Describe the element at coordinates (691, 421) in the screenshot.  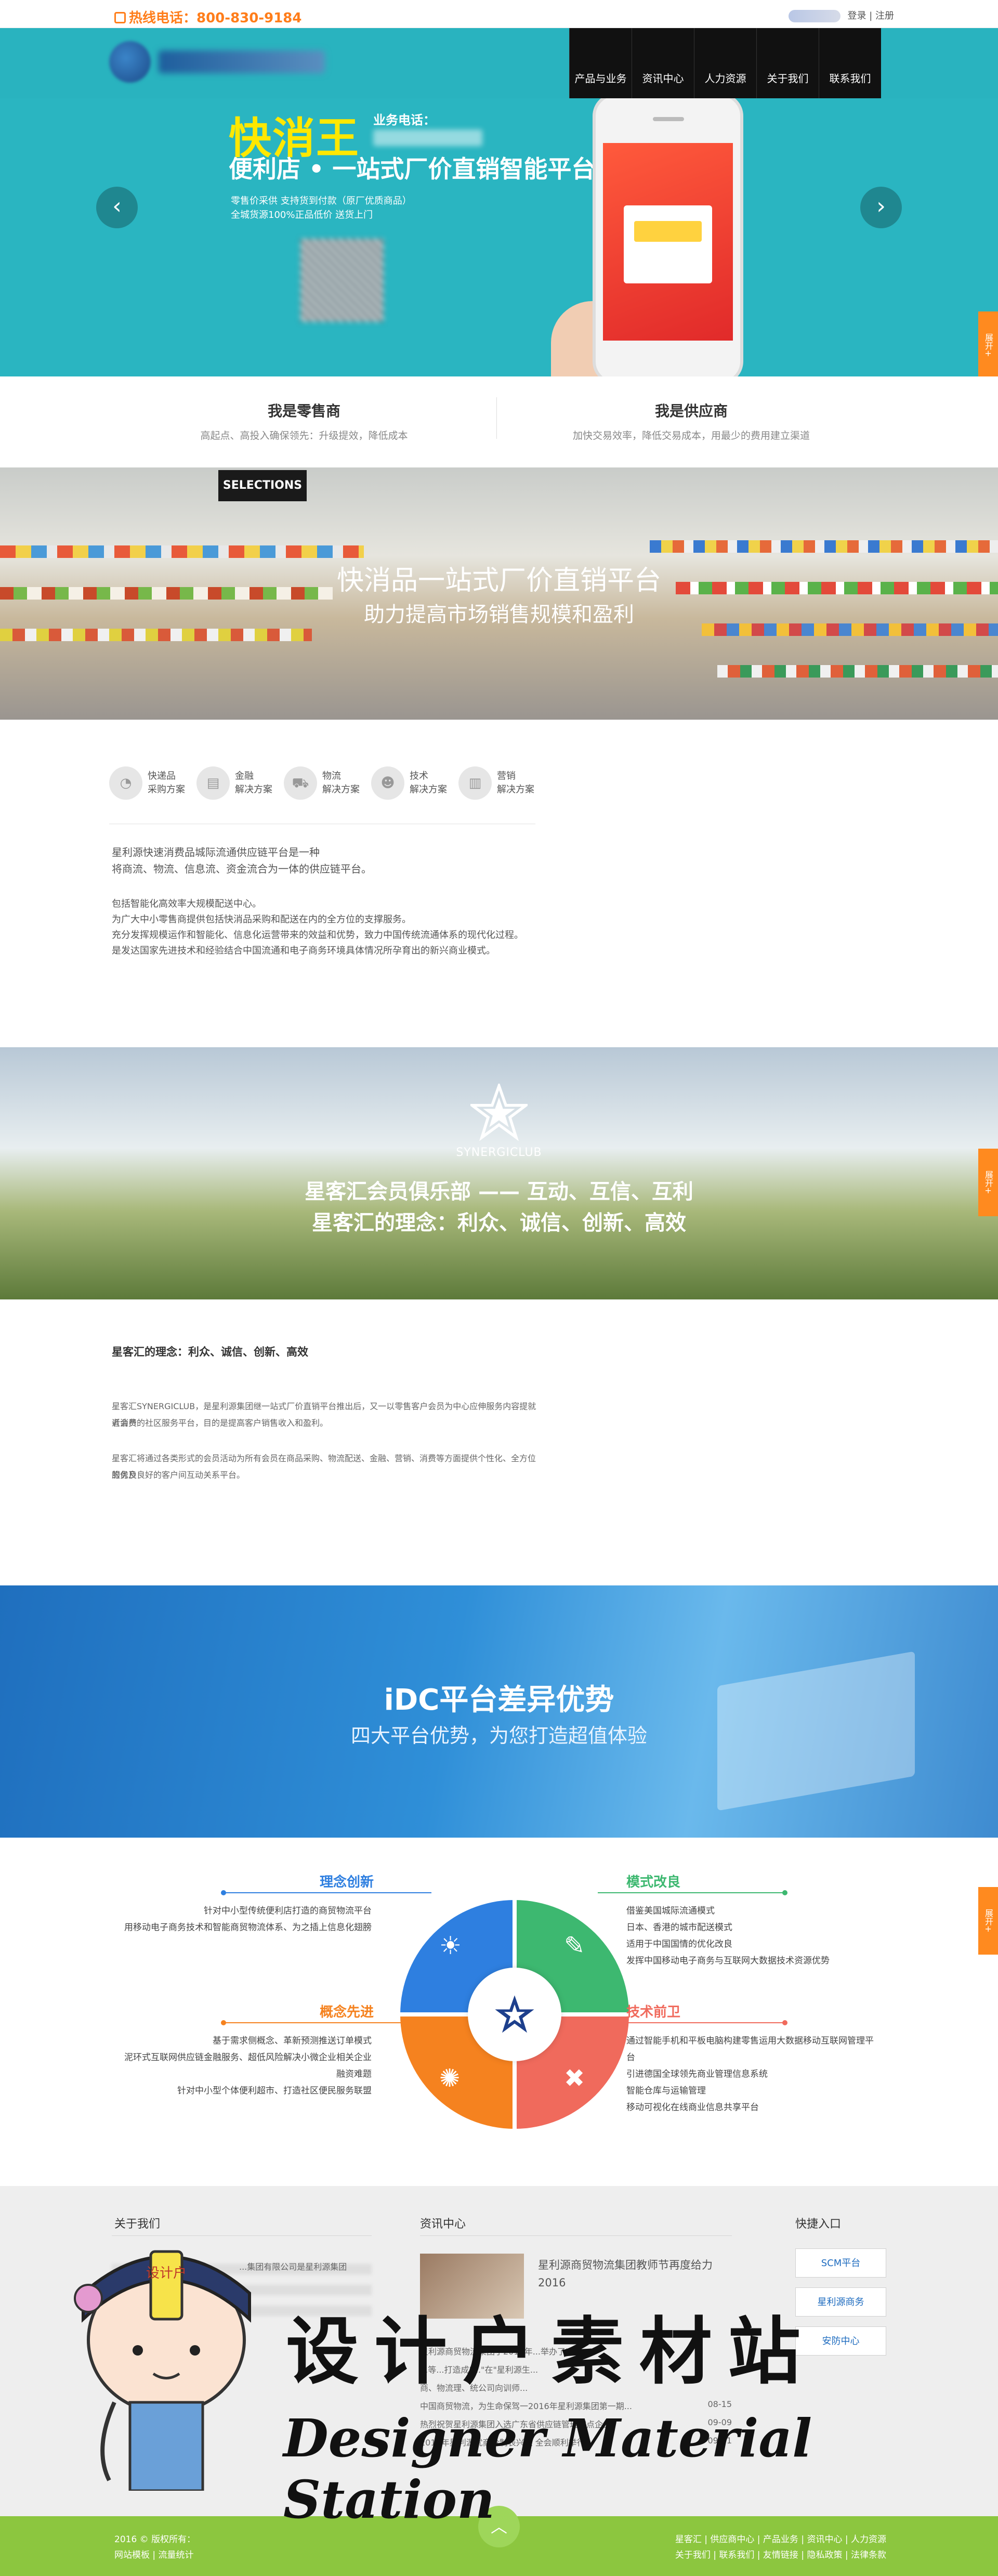
I see `supplier-entry: 我是供应商 加快交易效率，降低交易成本，用最少的费用建立渠道` at that location.